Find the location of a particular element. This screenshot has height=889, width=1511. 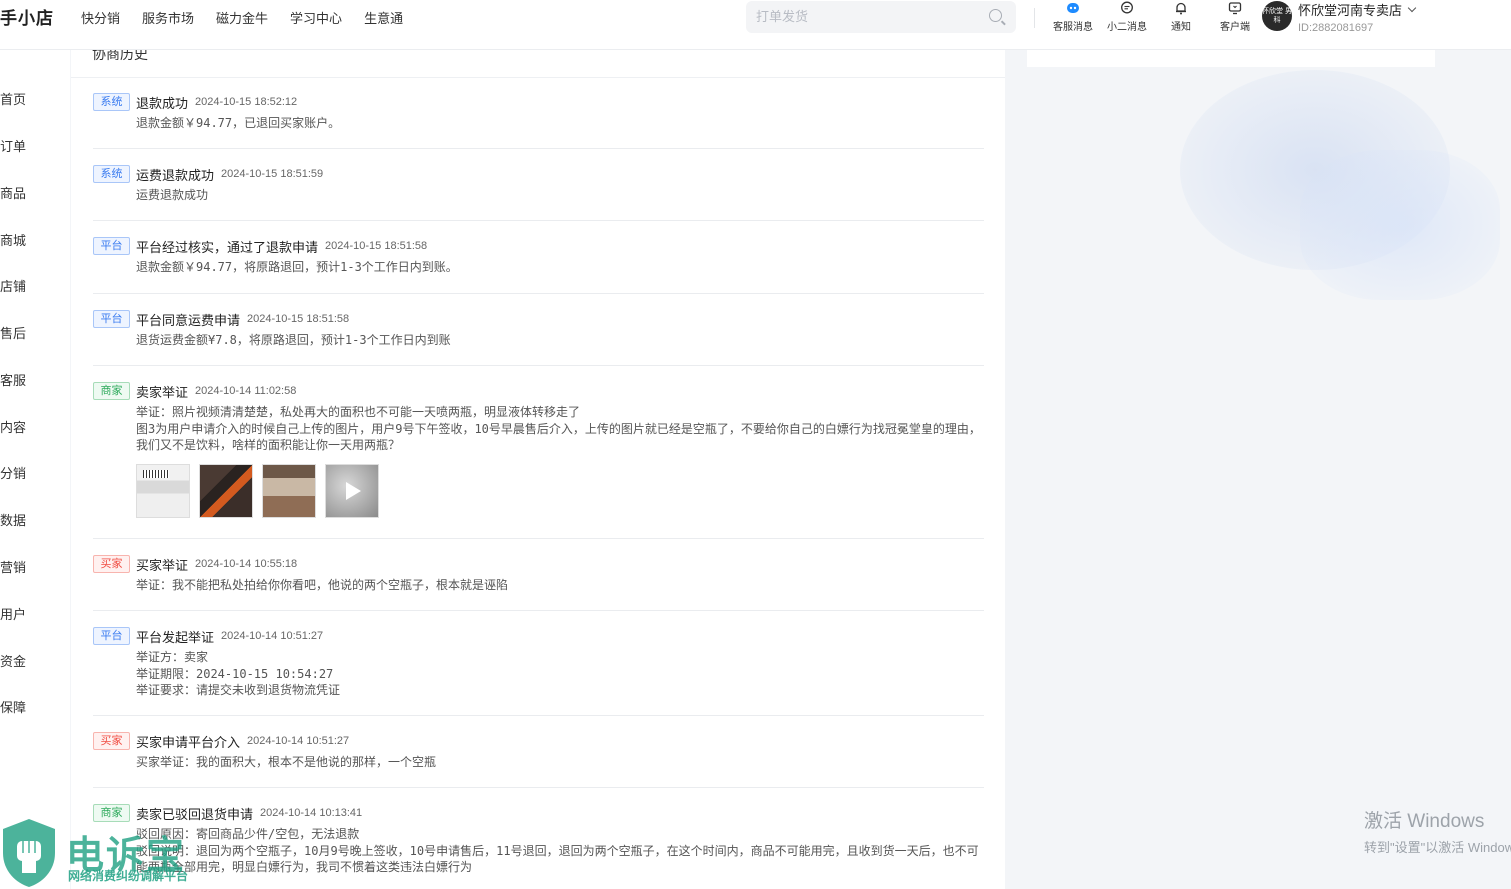

watermark-logo: 电诉宝 网络消费纠纷调解平台 is located at coordinates (107, 851).